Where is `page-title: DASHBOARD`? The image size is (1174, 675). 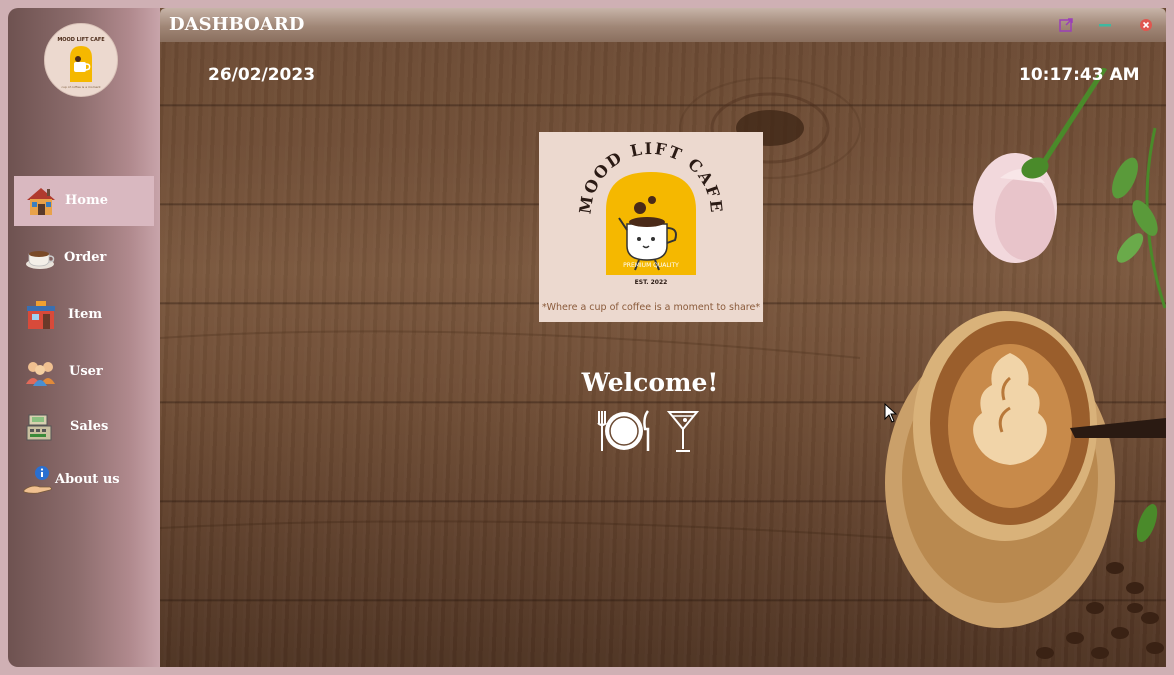 page-title: DASHBOARD is located at coordinates (237, 24).